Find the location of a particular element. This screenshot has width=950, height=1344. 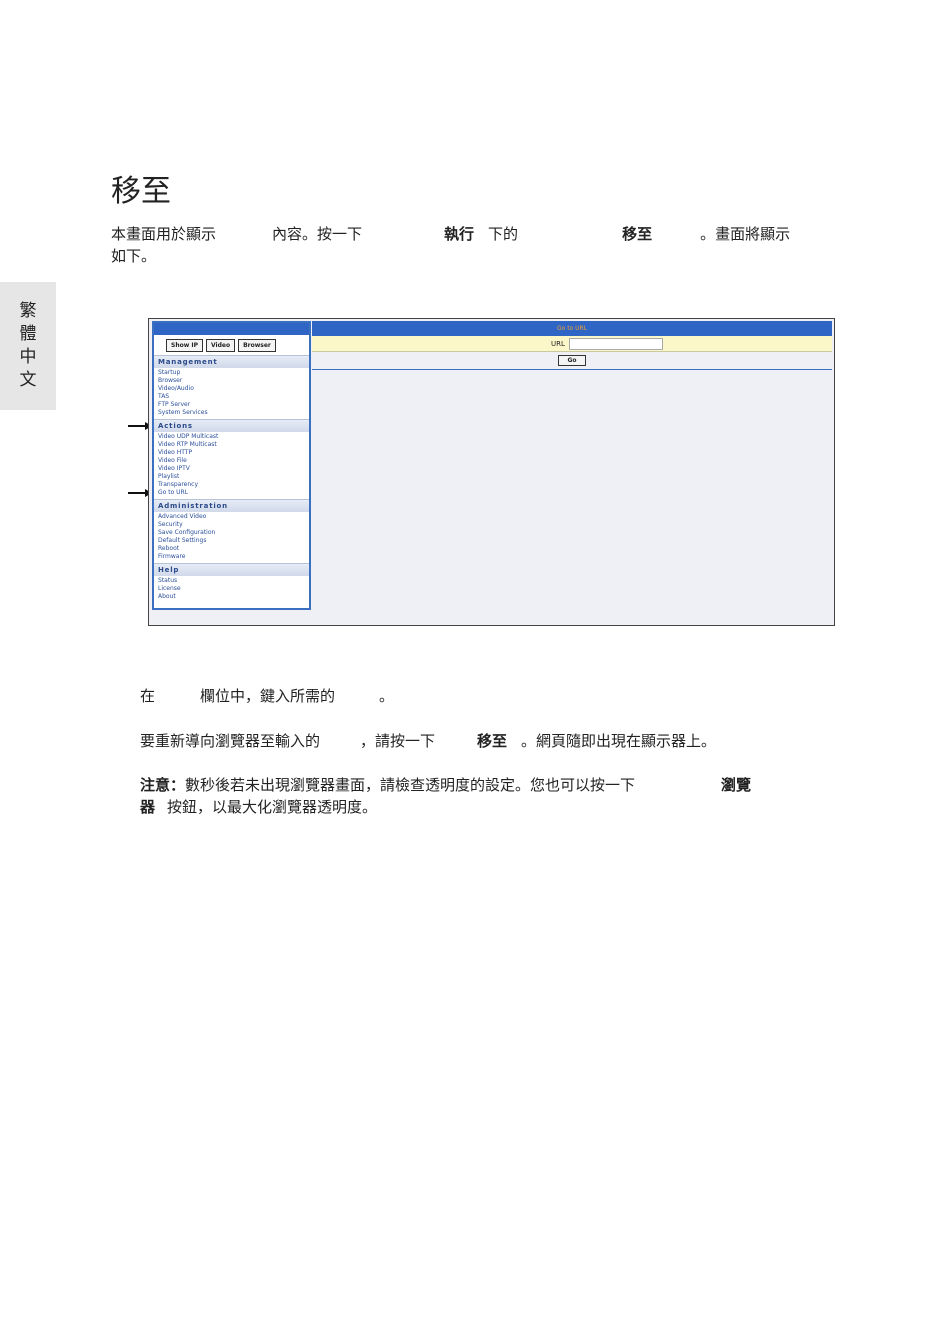

intro-text: 。畫面將顯示 is located at coordinates (745, 234).